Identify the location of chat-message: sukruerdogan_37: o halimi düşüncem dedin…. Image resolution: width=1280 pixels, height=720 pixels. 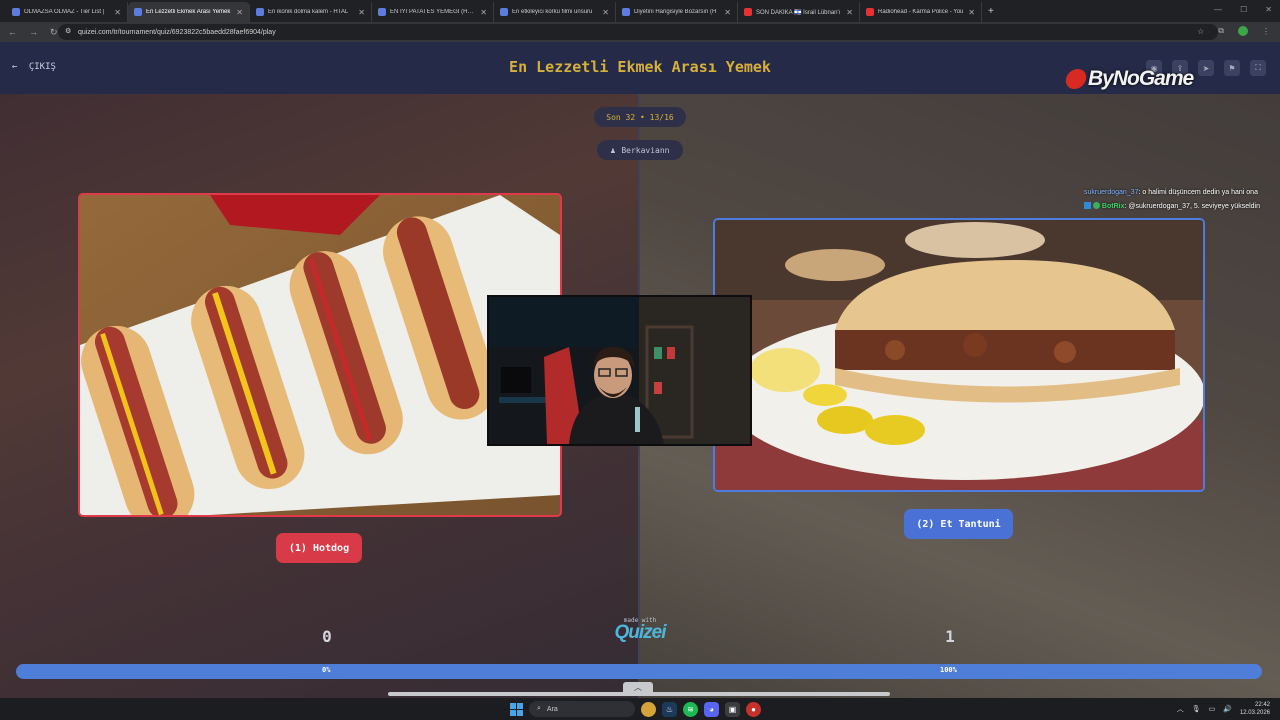
(1182, 193).